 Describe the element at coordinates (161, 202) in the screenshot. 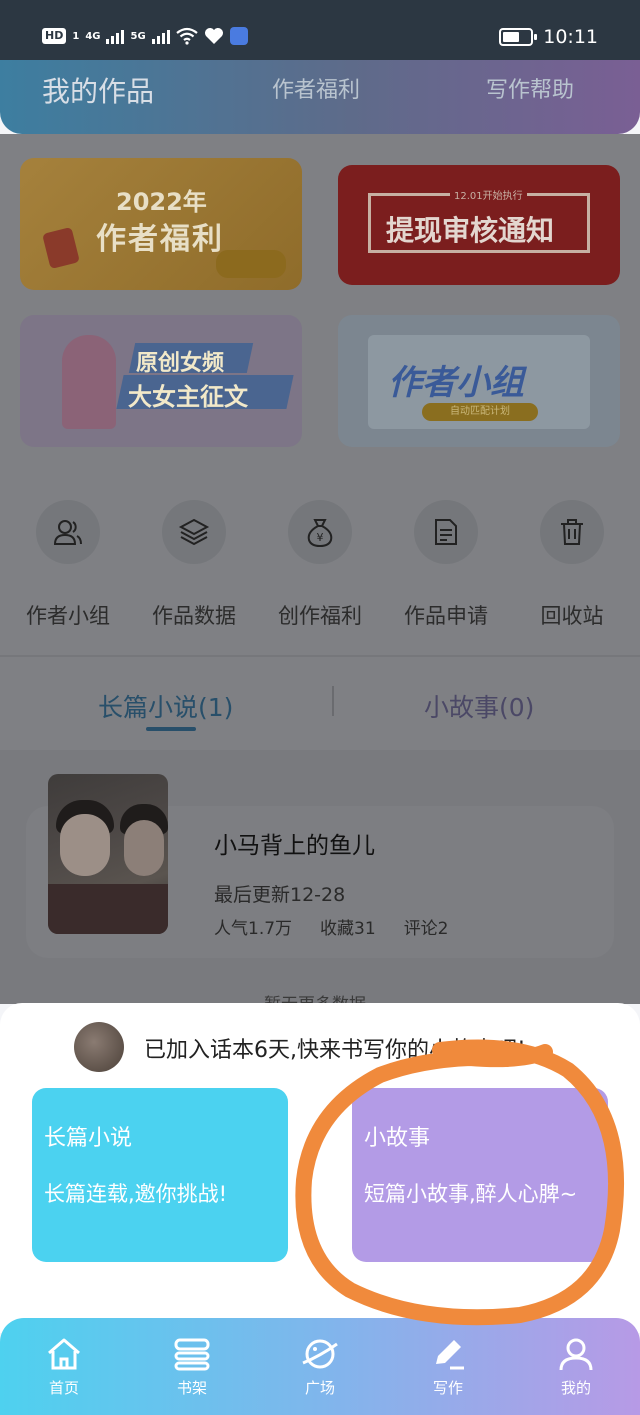

I see `banner-year: 2022年` at that location.